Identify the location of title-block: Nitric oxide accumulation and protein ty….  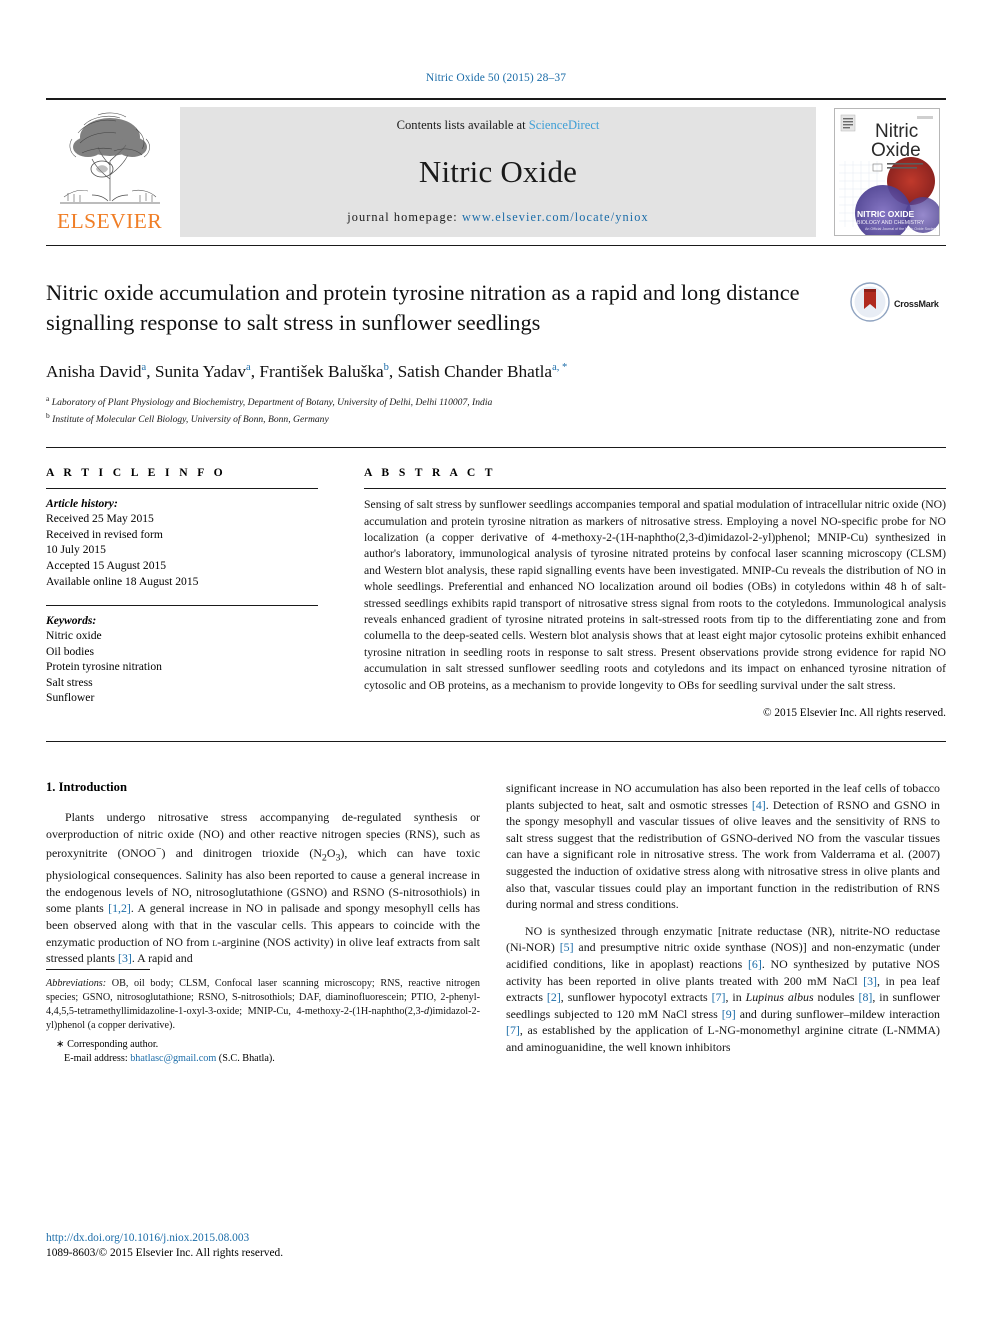
(496, 352).